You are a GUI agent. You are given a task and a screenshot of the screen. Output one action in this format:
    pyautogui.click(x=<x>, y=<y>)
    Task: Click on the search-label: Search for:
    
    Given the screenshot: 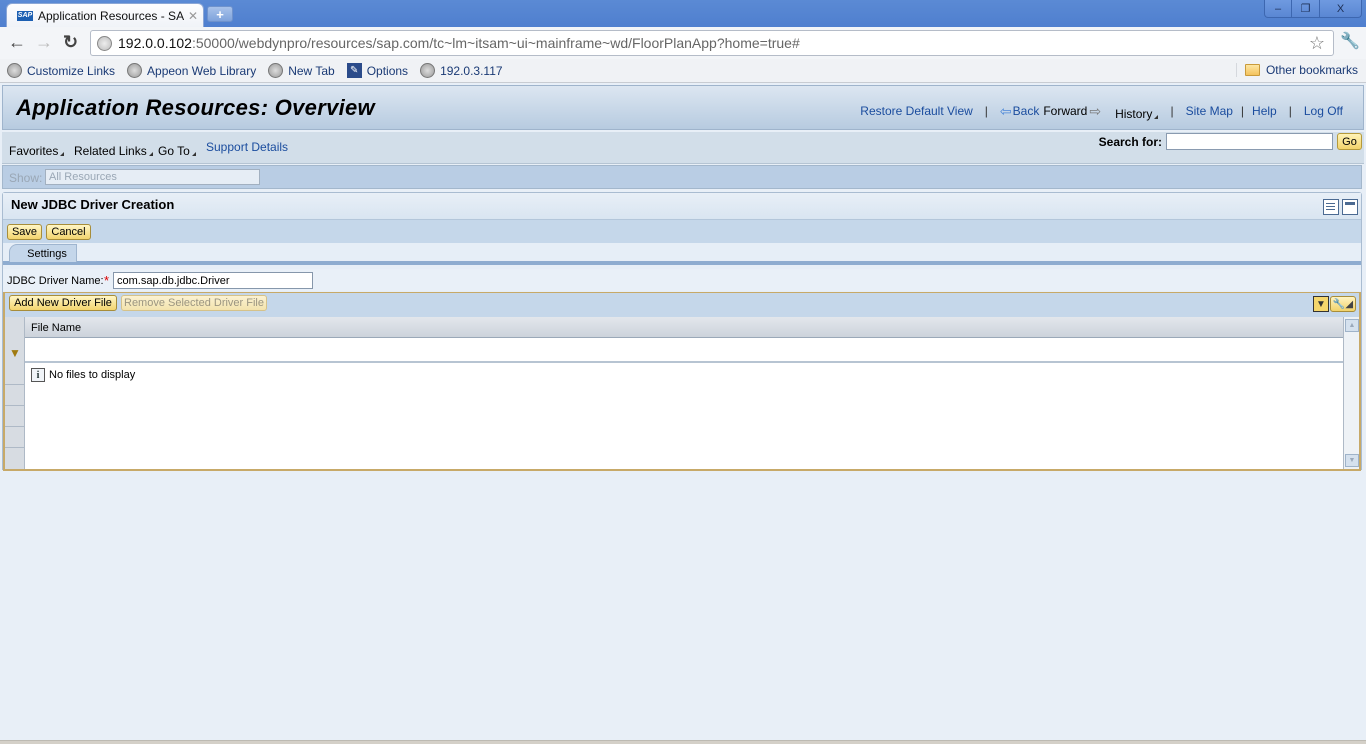 What is the action you would take?
    pyautogui.click(x=1130, y=142)
    